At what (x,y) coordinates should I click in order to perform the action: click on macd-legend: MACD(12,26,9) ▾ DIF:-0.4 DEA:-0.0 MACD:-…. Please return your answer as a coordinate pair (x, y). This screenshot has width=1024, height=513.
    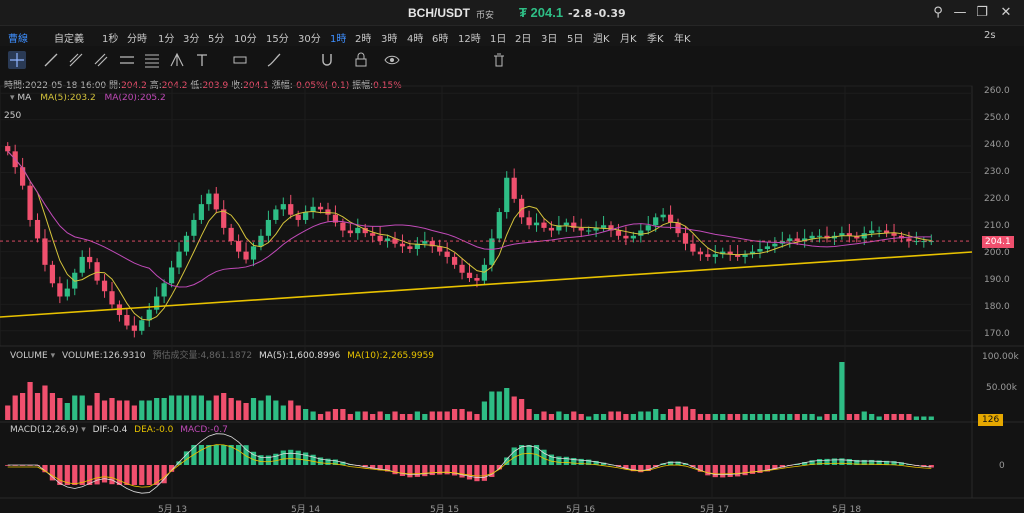
    Looking at the image, I should click on (119, 430).